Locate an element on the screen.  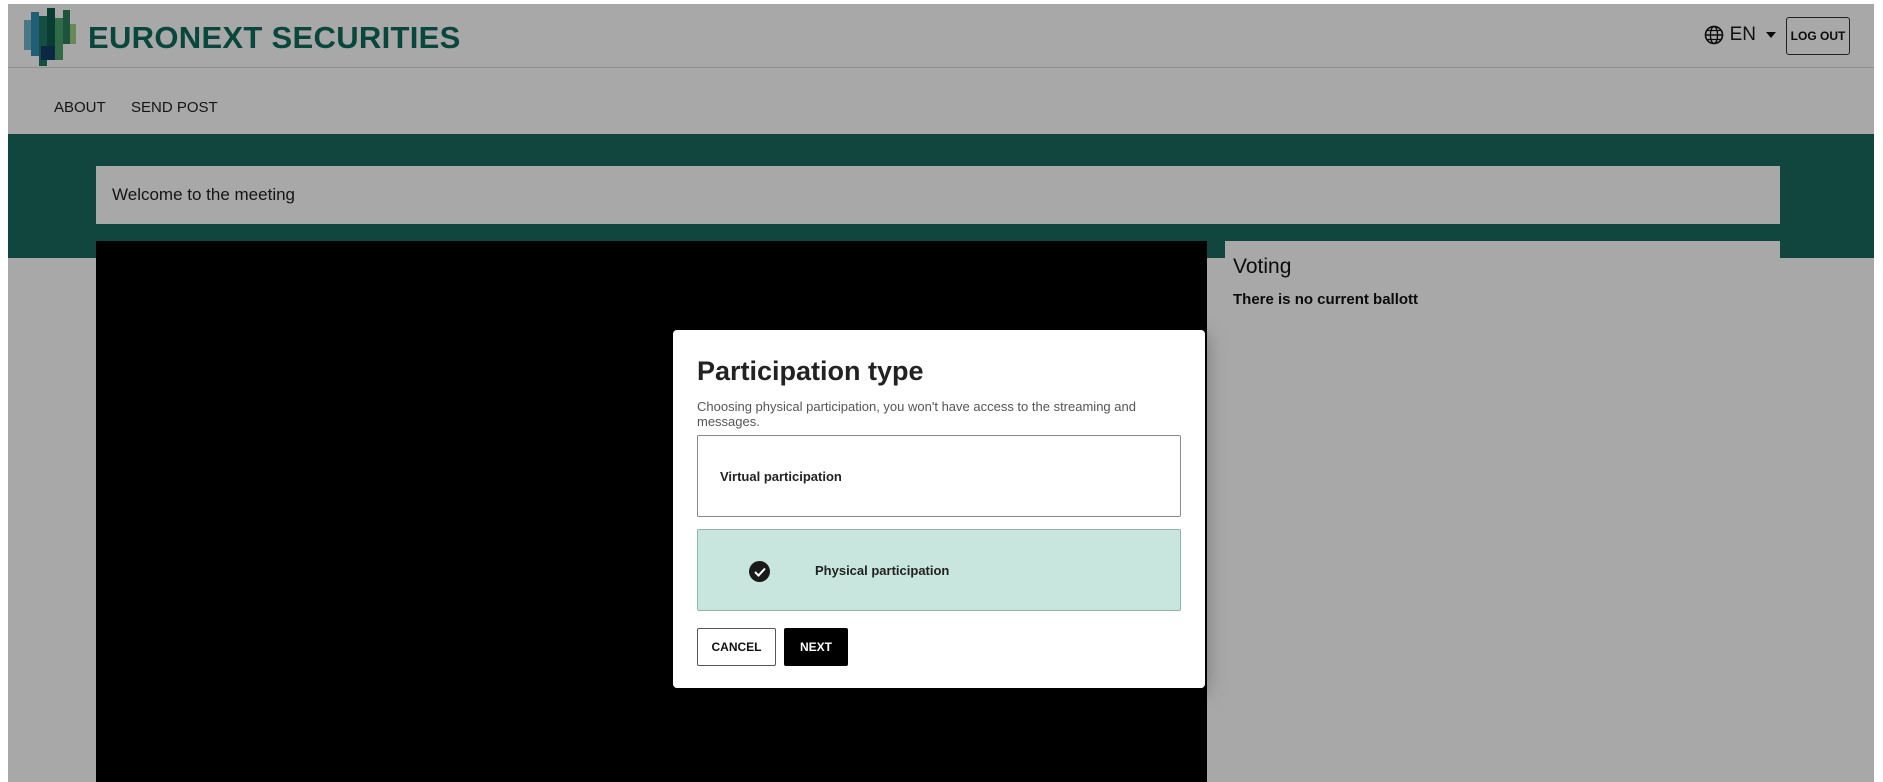
next-button: NEXT is located at coordinates (816, 647).